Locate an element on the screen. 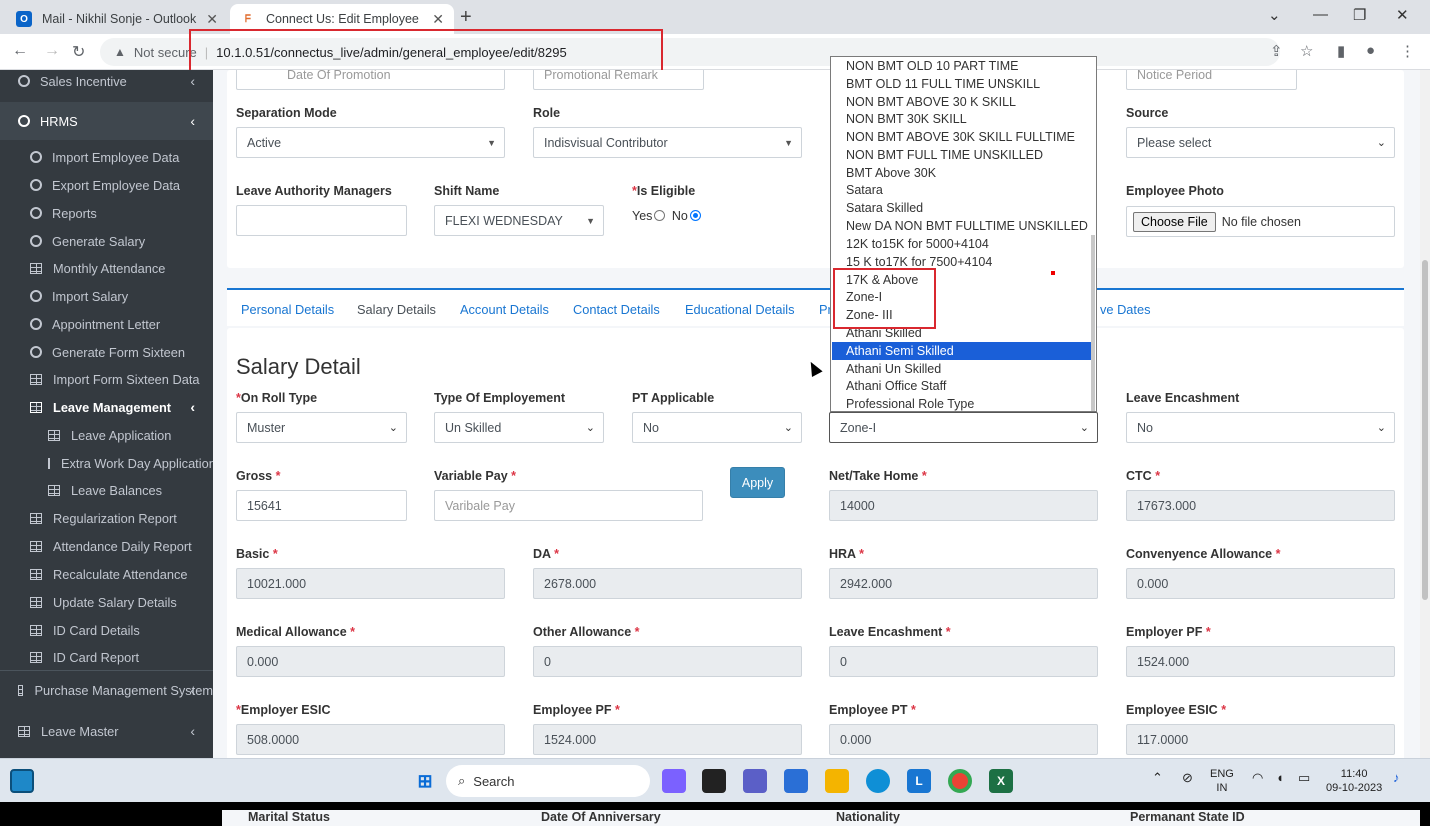 This screenshot has height=826, width=1430. window-close-icon: ✕ is located at coordinates (1402, 15).